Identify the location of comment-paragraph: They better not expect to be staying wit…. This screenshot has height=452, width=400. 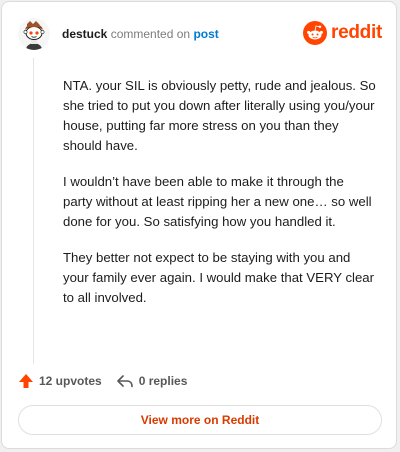
(219, 277).